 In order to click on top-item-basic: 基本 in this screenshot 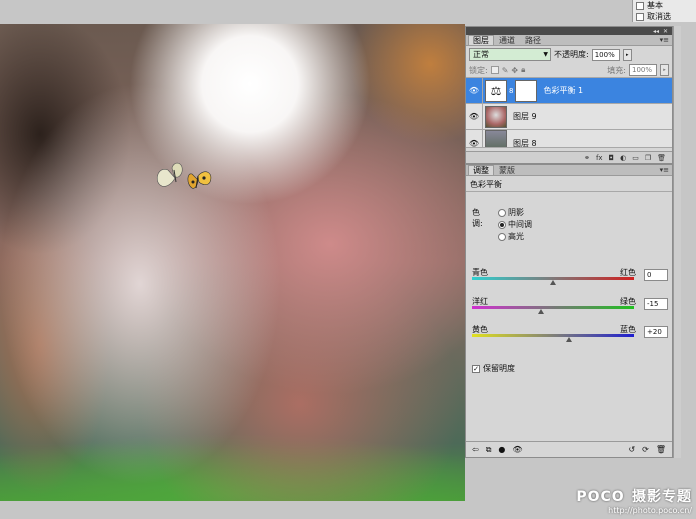, I will do `click(655, 5)`.